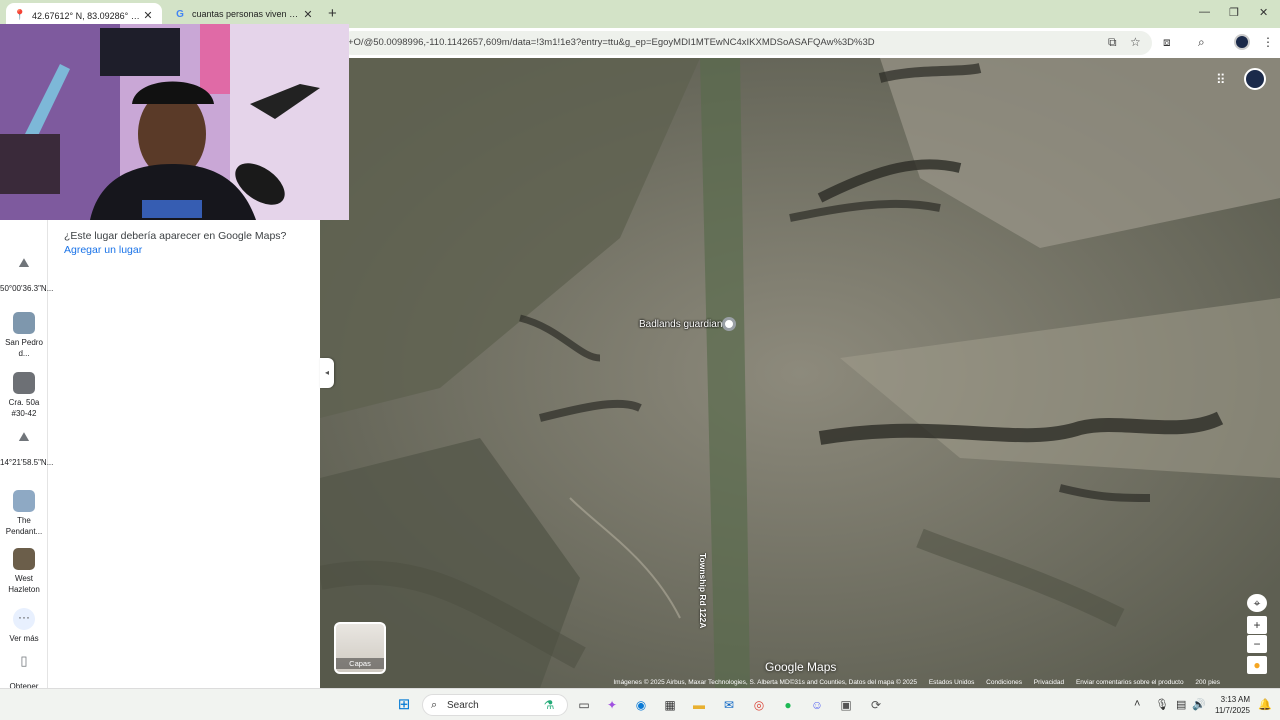  What do you see at coordinates (1112, 42) in the screenshot?
I see `install-app-icon: ⧉` at bounding box center [1112, 42].